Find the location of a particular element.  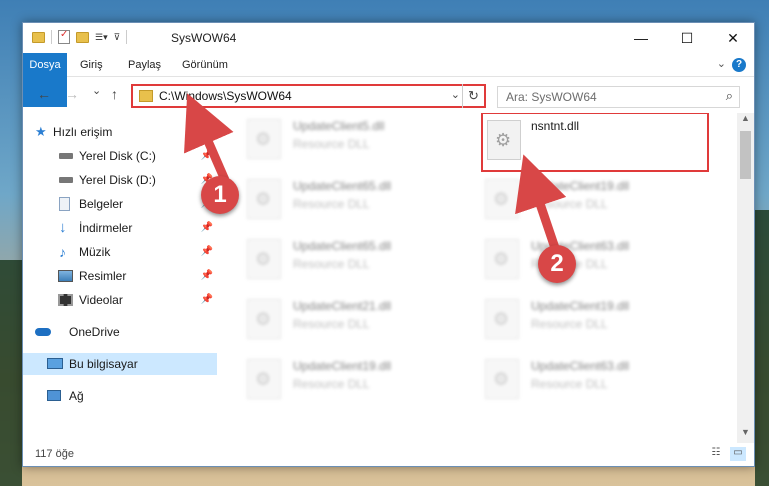

toolbar-dropdown-icon: ⊽ is located at coordinates (117, 37).